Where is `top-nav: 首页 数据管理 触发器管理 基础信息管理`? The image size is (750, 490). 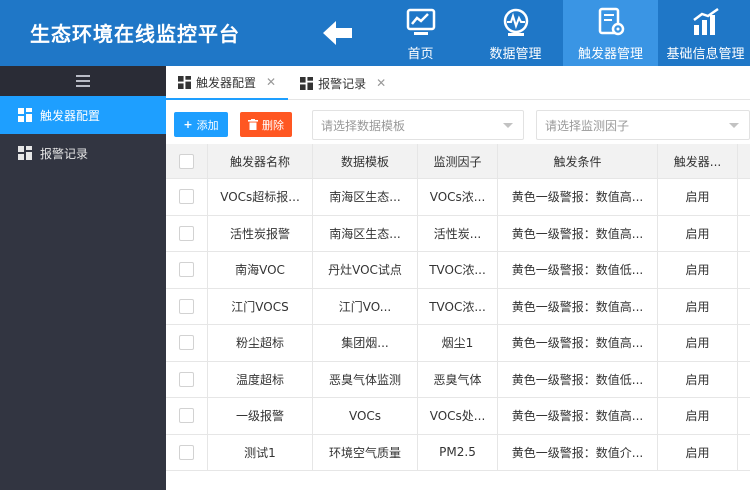 top-nav: 首页 数据管理 触发器管理 基础信息管理 is located at coordinates (561, 33).